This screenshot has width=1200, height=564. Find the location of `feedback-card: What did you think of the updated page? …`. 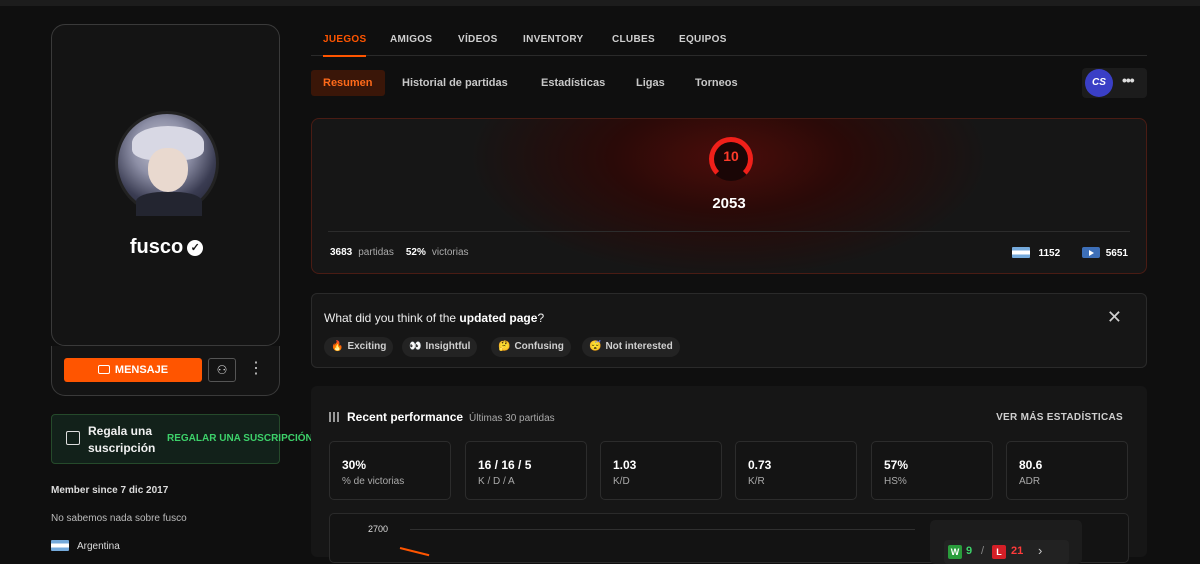

feedback-card: What did you think of the updated page? … is located at coordinates (729, 330).